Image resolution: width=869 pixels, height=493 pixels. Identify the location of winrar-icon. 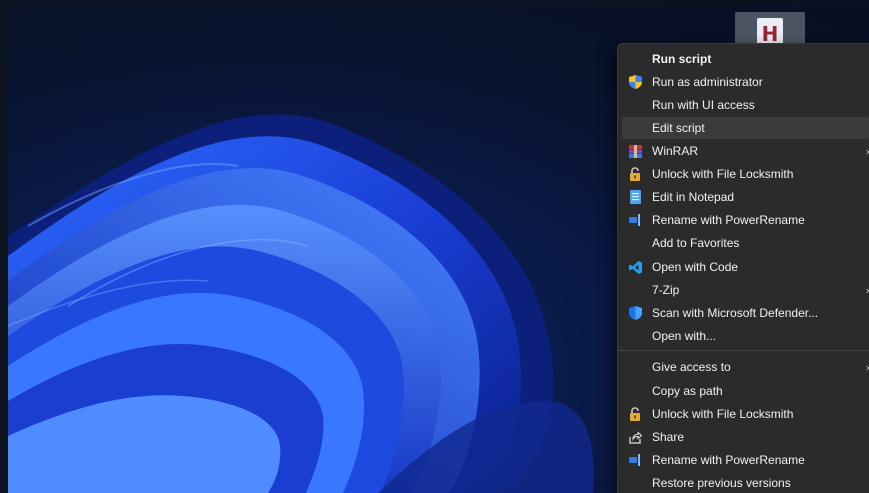
(635, 151).